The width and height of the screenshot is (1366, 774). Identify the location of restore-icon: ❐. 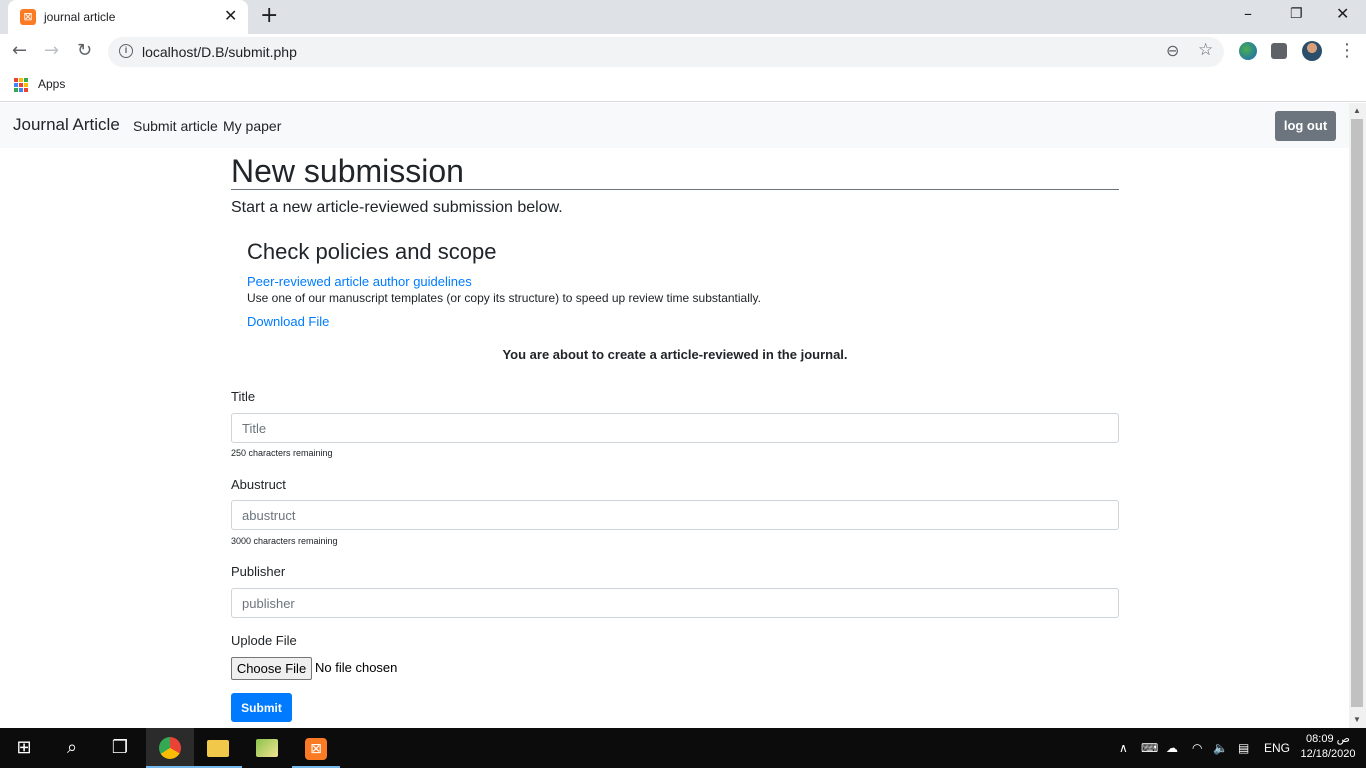
(1296, 14).